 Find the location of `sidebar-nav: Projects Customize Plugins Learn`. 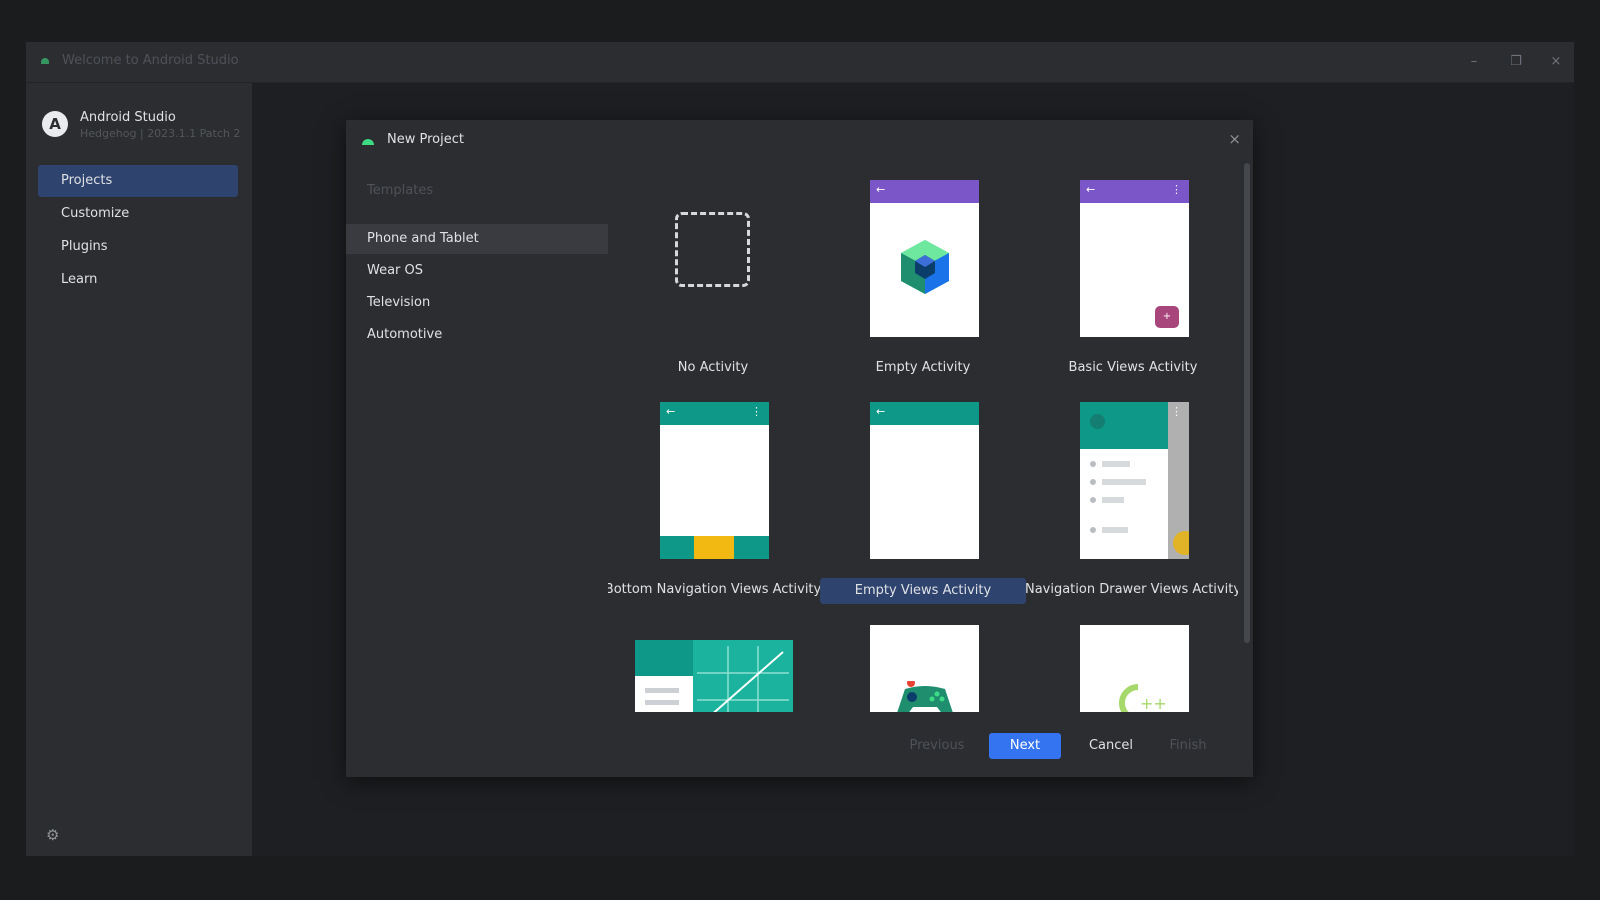

sidebar-nav: Projects Customize Plugins Learn is located at coordinates (138, 231).